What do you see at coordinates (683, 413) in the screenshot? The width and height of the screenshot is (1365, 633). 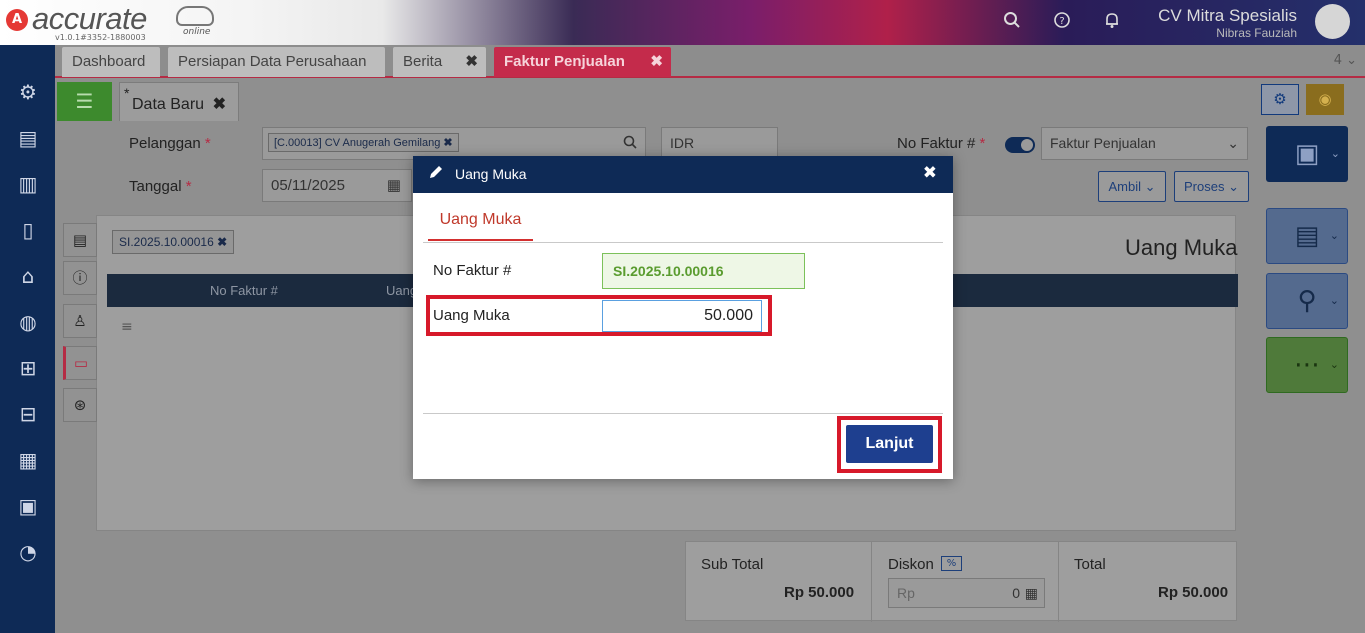 I see `footer-divider` at bounding box center [683, 413].